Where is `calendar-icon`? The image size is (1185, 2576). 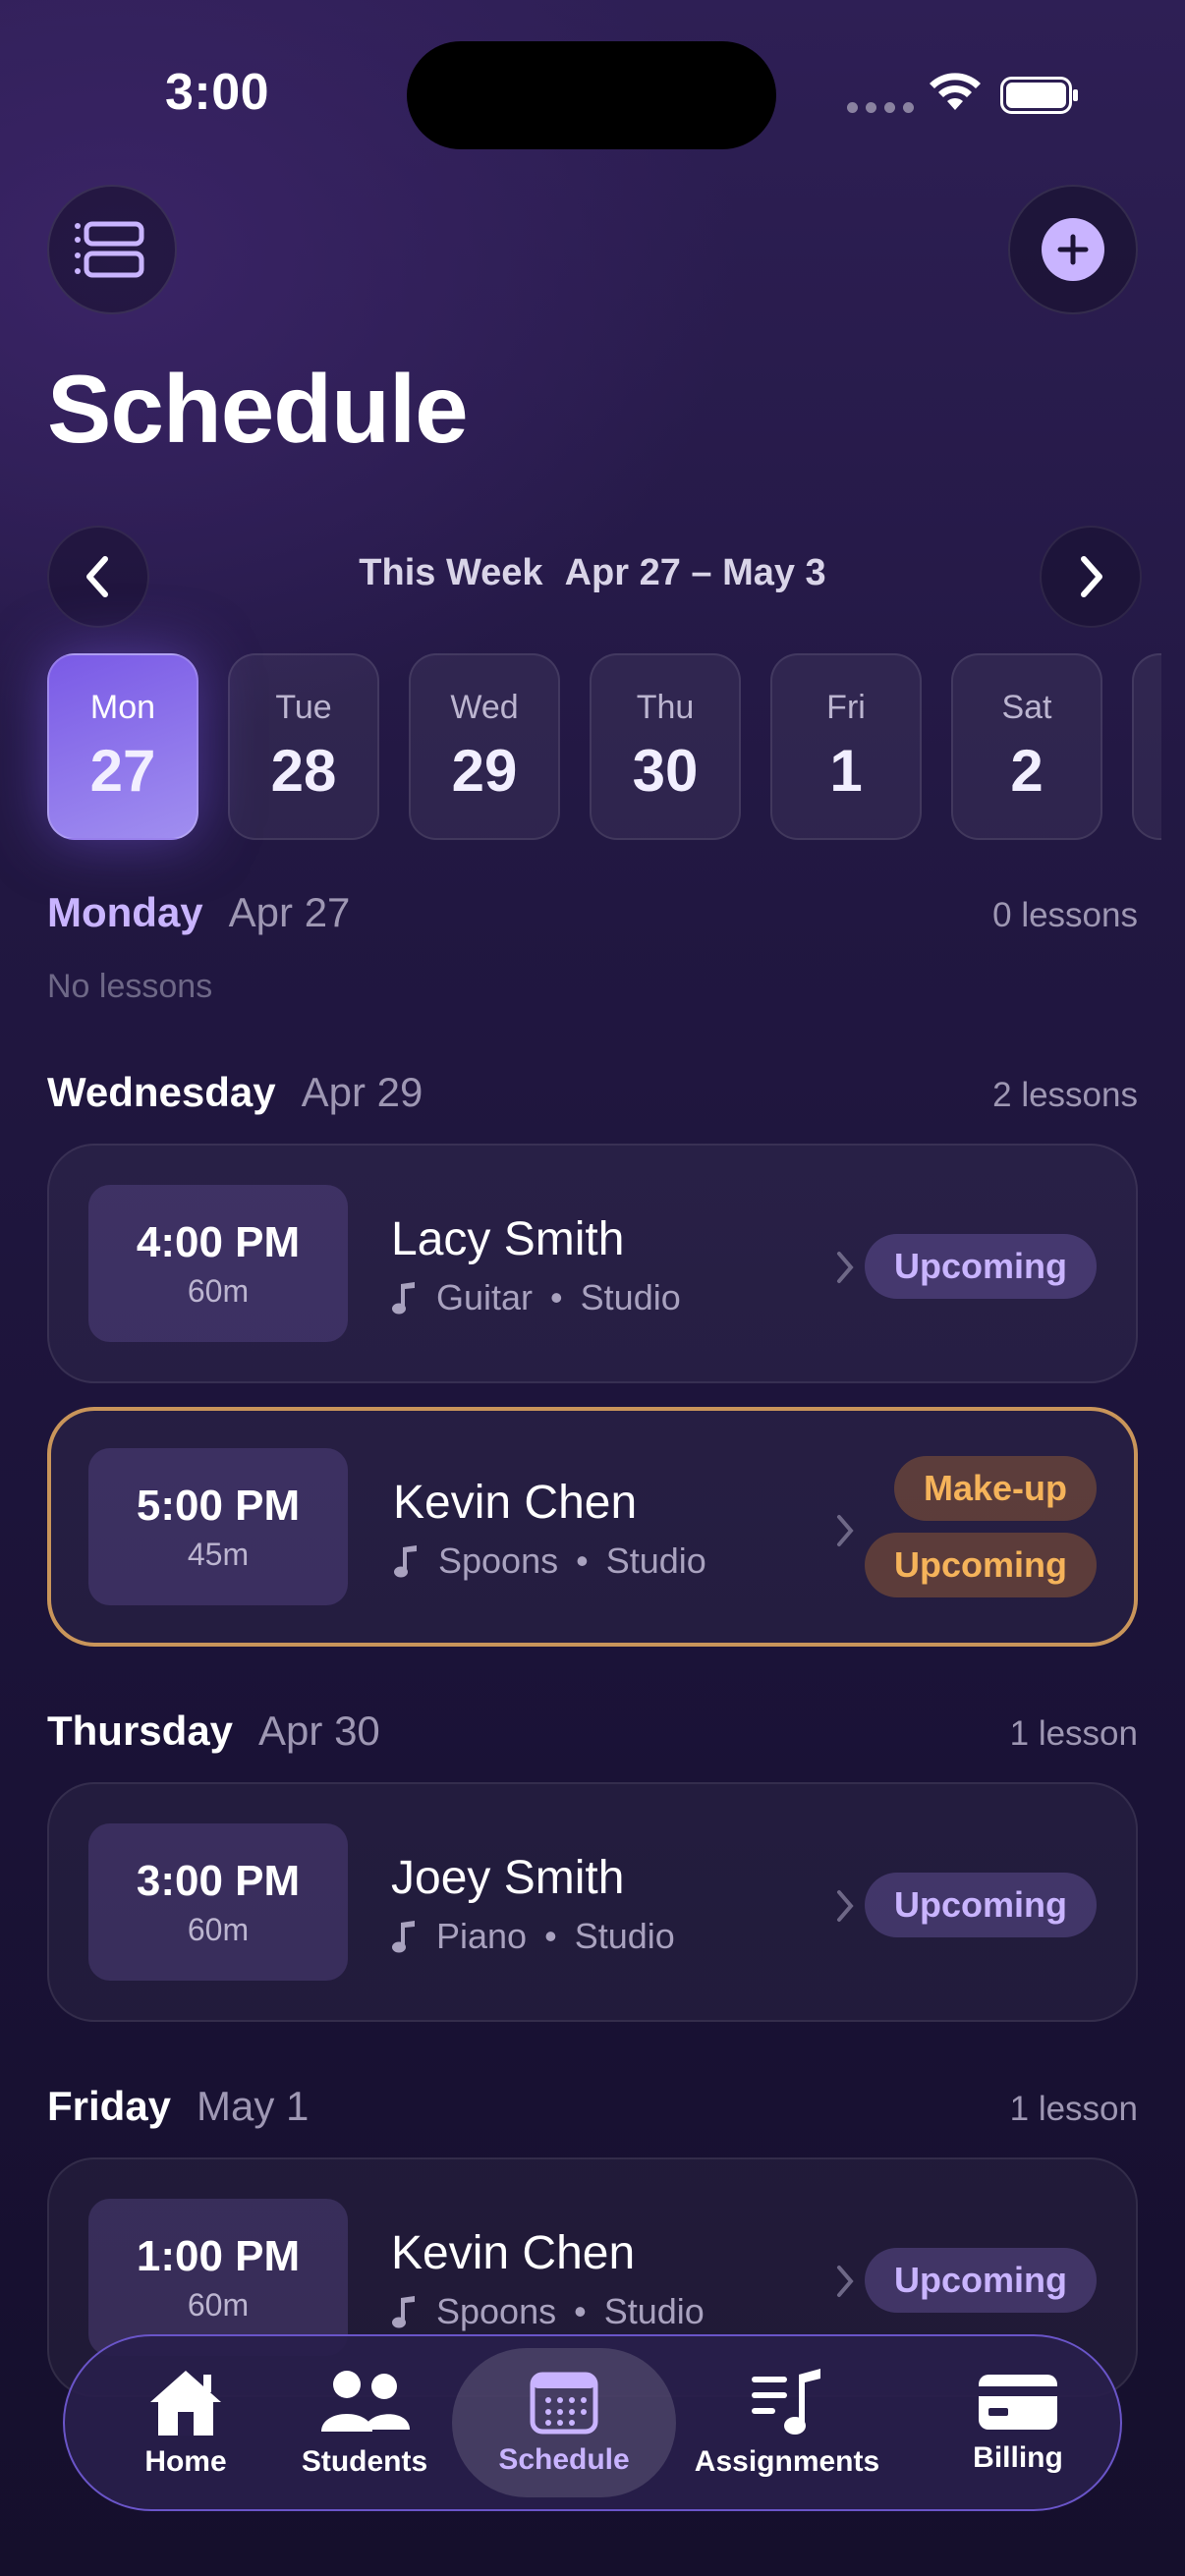 calendar-icon is located at coordinates (564, 2403).